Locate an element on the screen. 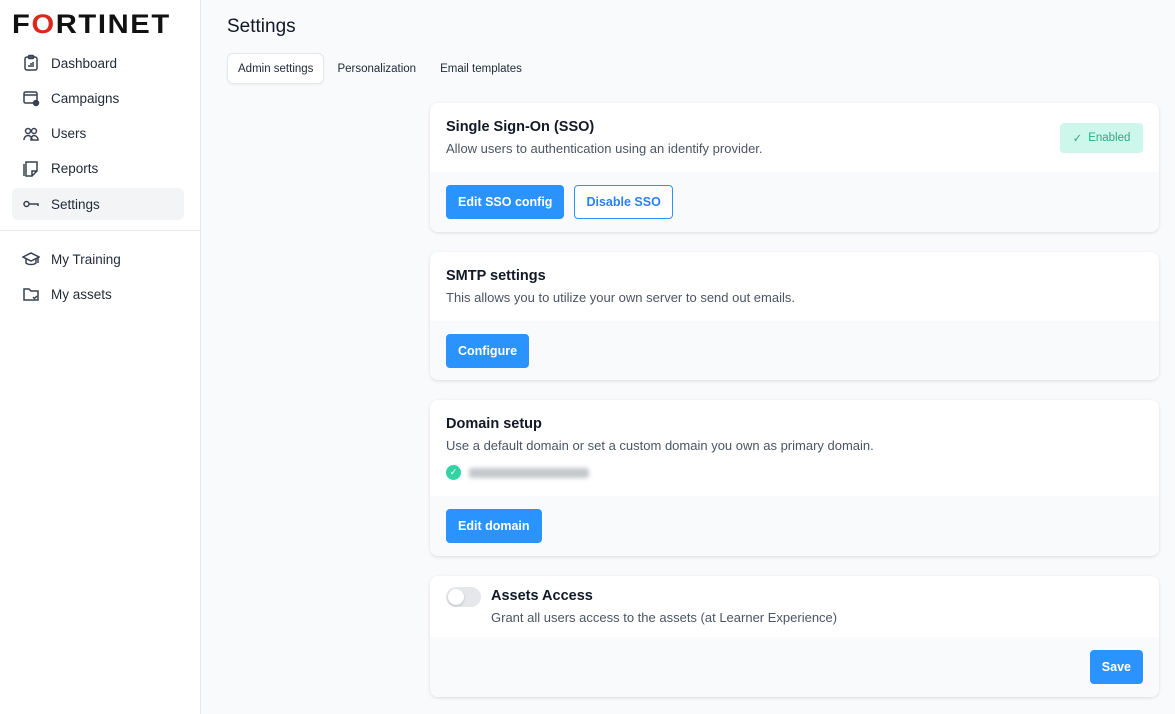  sidebar-item-label: My assets is located at coordinates (81, 294).